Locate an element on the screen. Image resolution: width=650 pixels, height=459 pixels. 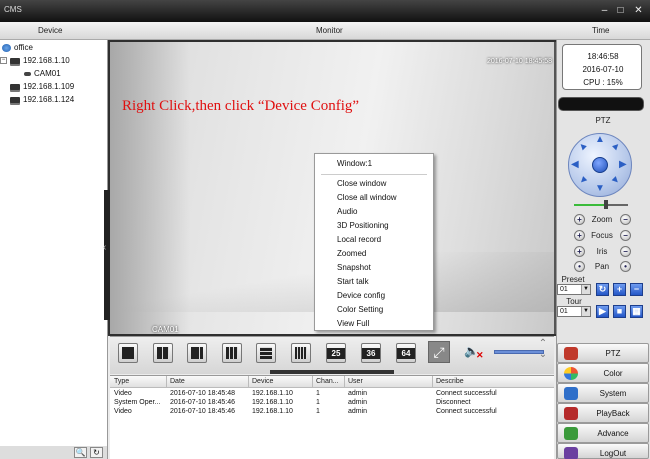
cell-date: 2016-07-10 18:45:46 is located at coordinates (202, 402).